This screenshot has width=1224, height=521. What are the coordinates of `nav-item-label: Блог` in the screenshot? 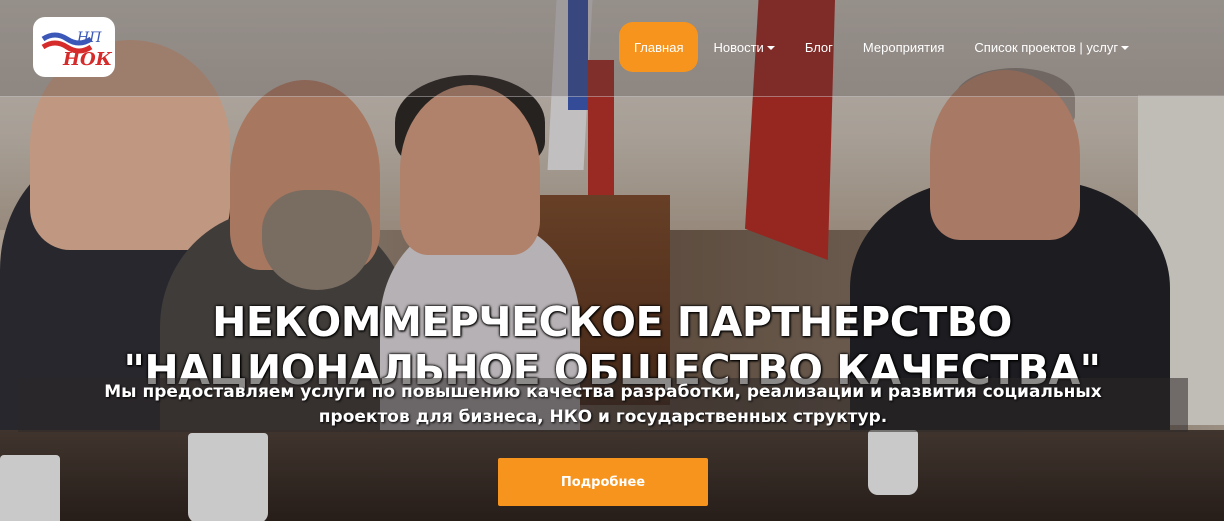 It's located at (818, 47).